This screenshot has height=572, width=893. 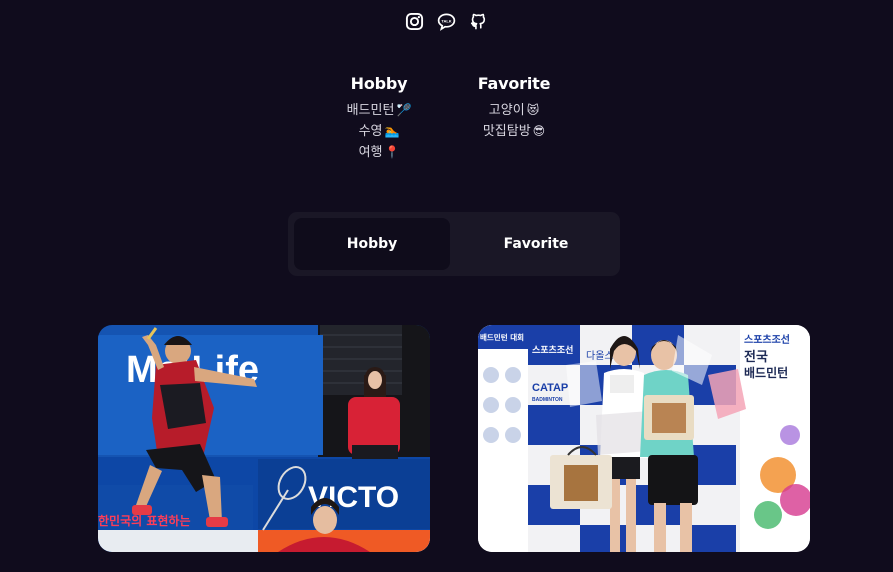 I want to click on right-banner-text-3: 배드민턴, so click(x=766, y=372).